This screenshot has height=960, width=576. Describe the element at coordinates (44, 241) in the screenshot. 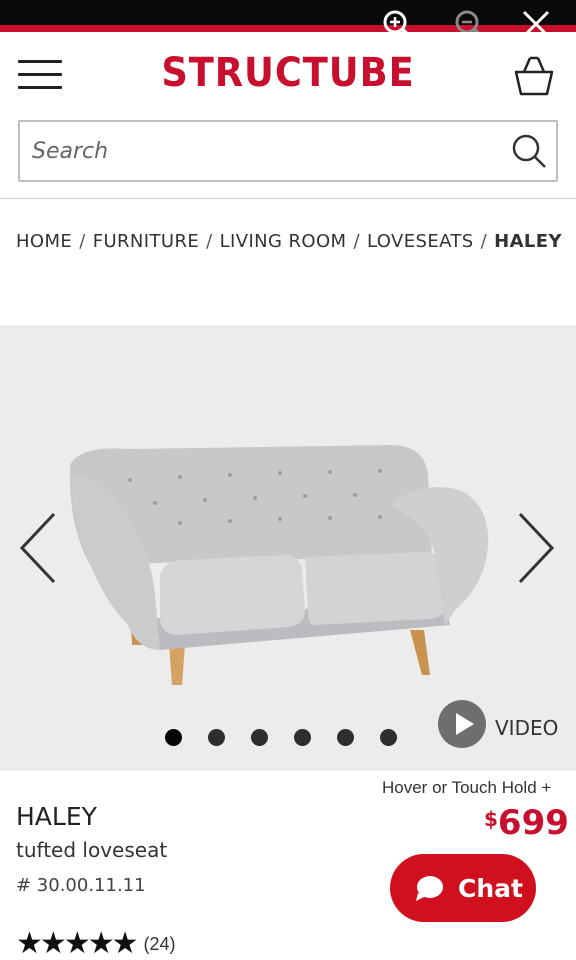

I see `breadcrumb-home: HOME` at that location.